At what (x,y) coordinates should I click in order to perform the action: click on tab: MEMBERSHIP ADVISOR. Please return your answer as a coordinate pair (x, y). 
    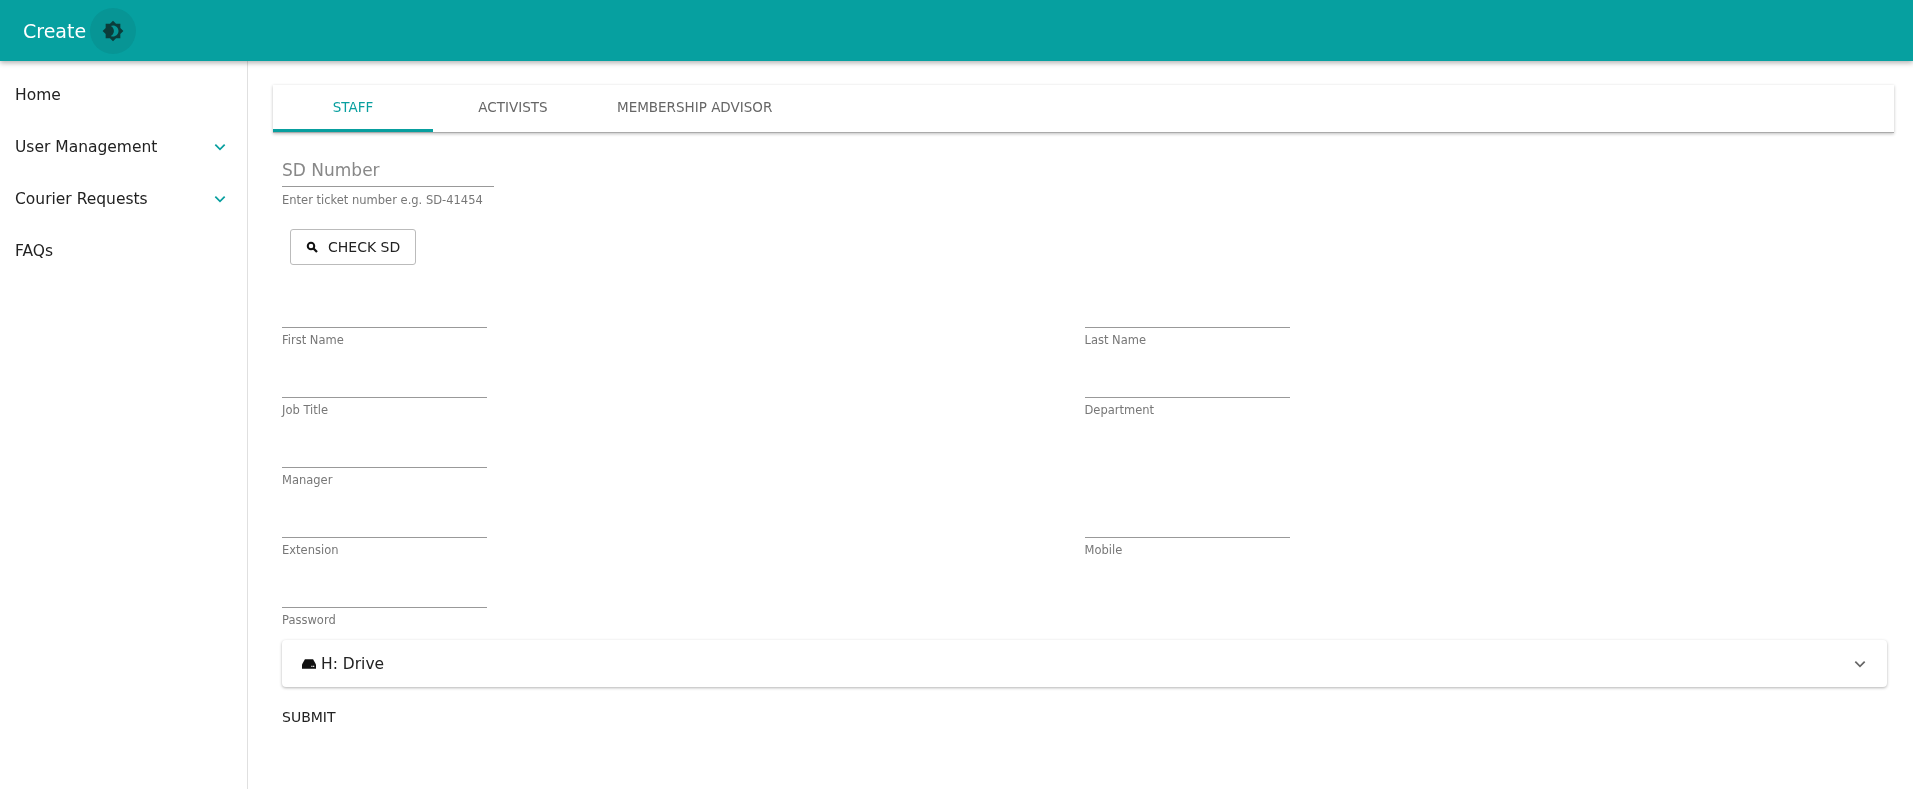
    Looking at the image, I should click on (695, 108).